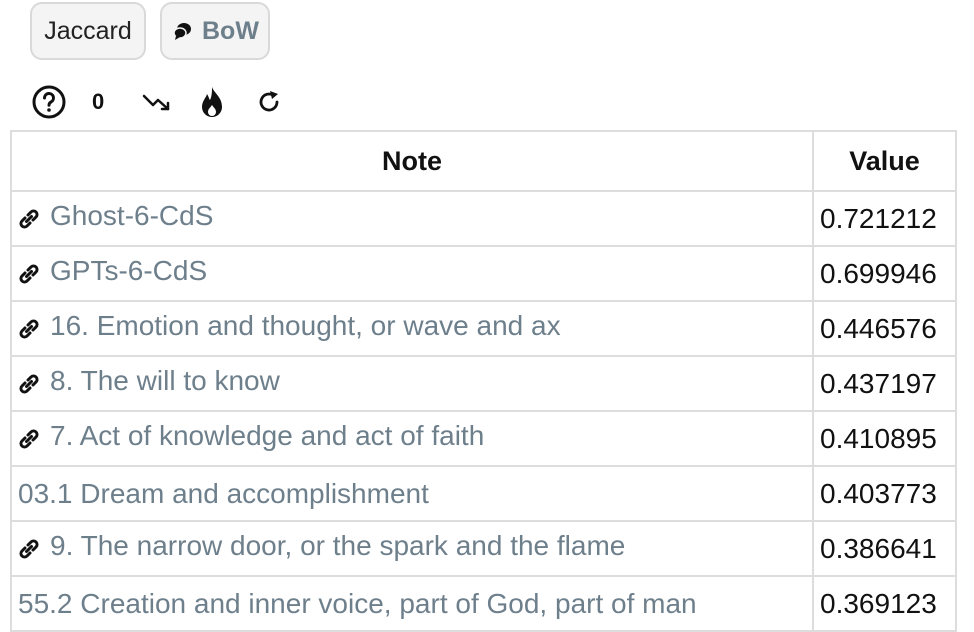 The width and height of the screenshot is (974, 632). I want to click on refresh-icon, so click(269, 101).